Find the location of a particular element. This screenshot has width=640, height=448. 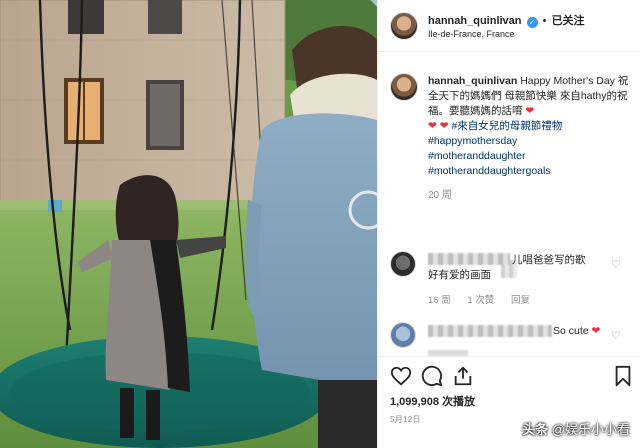

post-date: 5月12日 is located at coordinates (405, 419).